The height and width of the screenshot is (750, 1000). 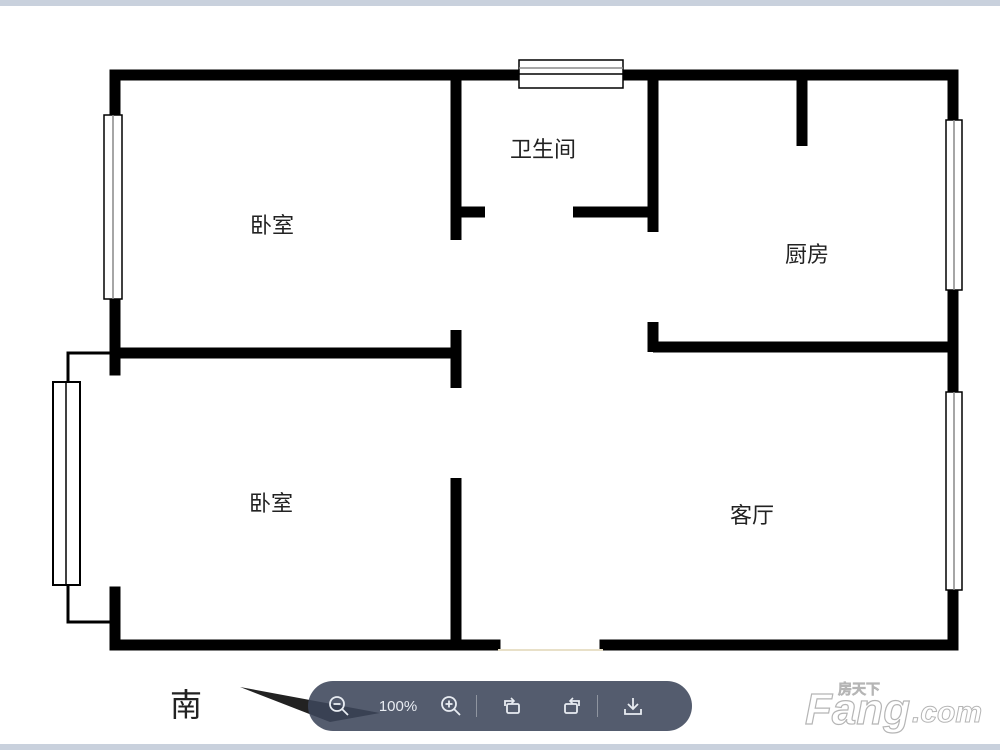 What do you see at coordinates (186, 705) in the screenshot?
I see `compass-label: 南` at bounding box center [186, 705].